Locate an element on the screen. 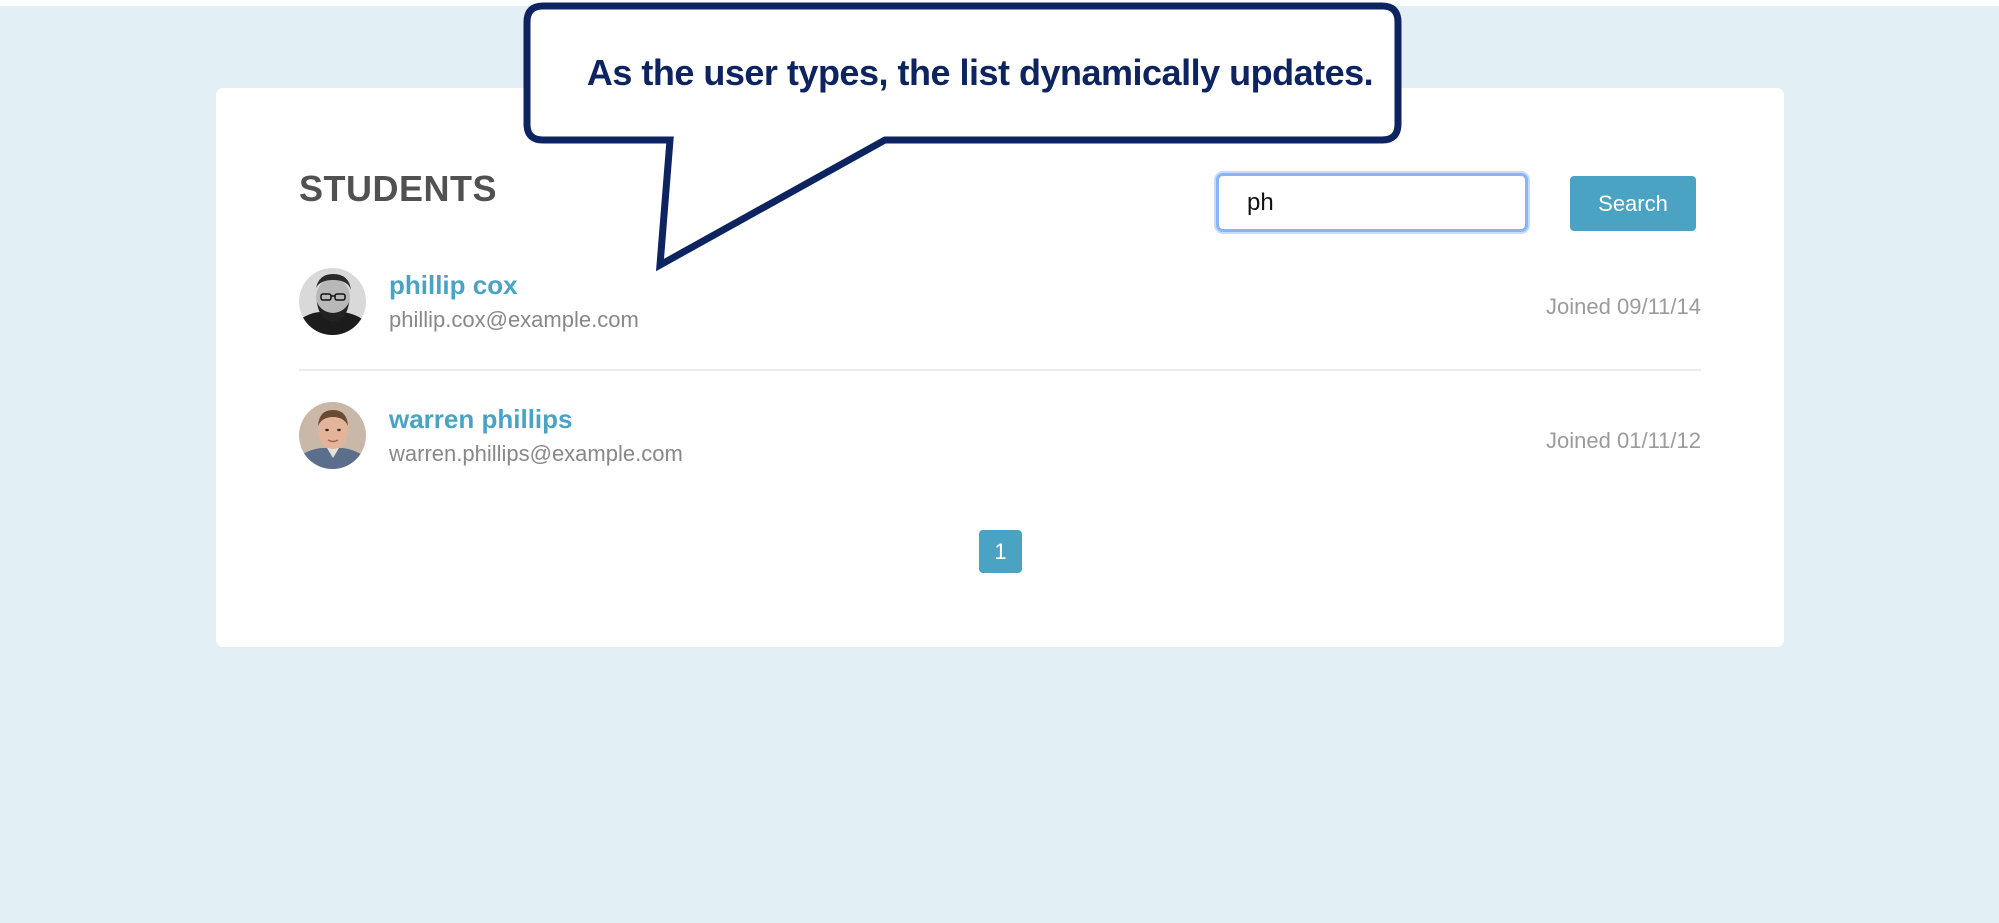 The height and width of the screenshot is (923, 1999). student-email: warren.phillips@example.com is located at coordinates (536, 453).